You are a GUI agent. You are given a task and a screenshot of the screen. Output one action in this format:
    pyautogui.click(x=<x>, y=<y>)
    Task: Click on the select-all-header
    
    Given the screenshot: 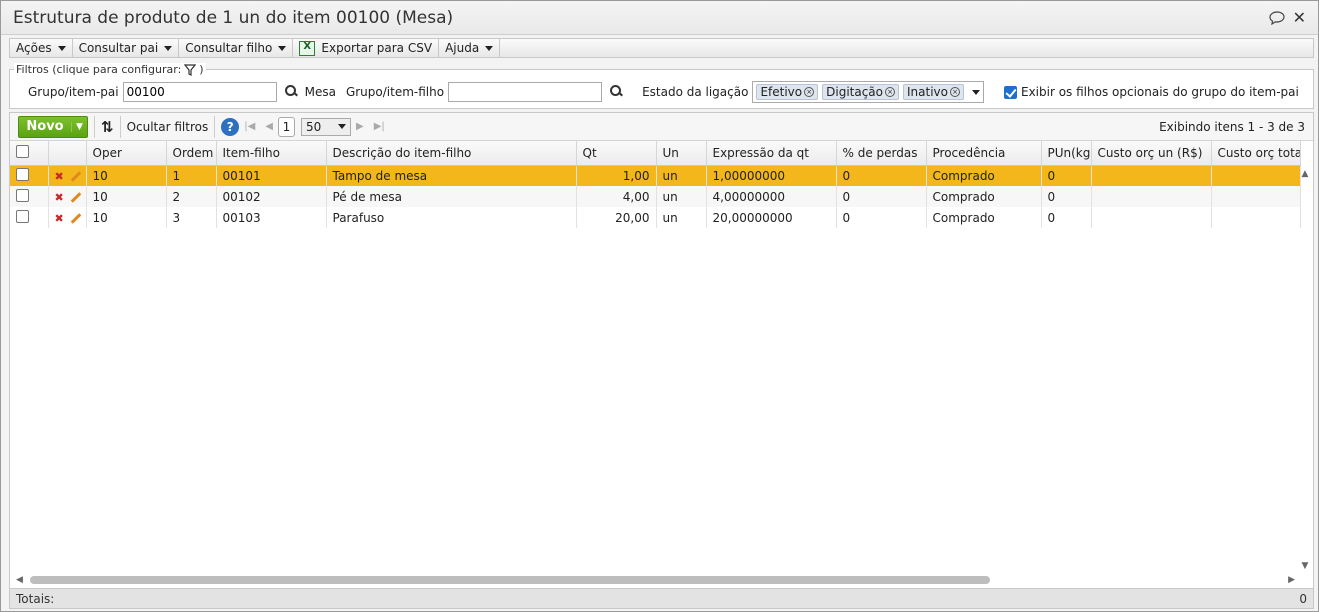 What is the action you would take?
    pyautogui.click(x=29, y=153)
    